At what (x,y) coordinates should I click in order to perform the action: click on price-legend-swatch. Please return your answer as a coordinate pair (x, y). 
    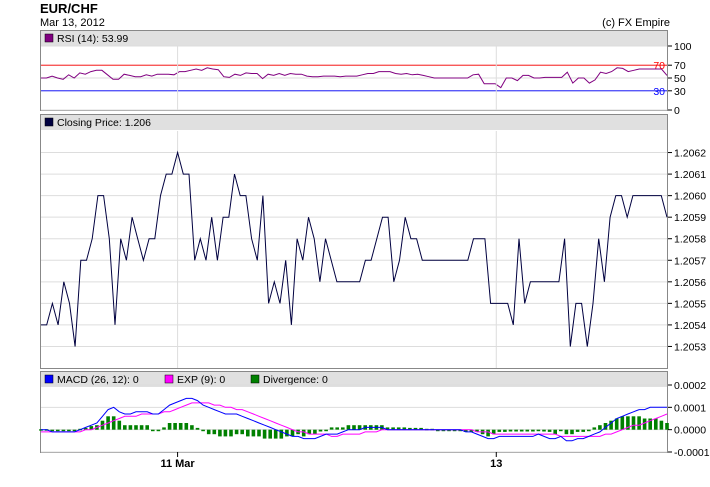
    Looking at the image, I should click on (49, 122).